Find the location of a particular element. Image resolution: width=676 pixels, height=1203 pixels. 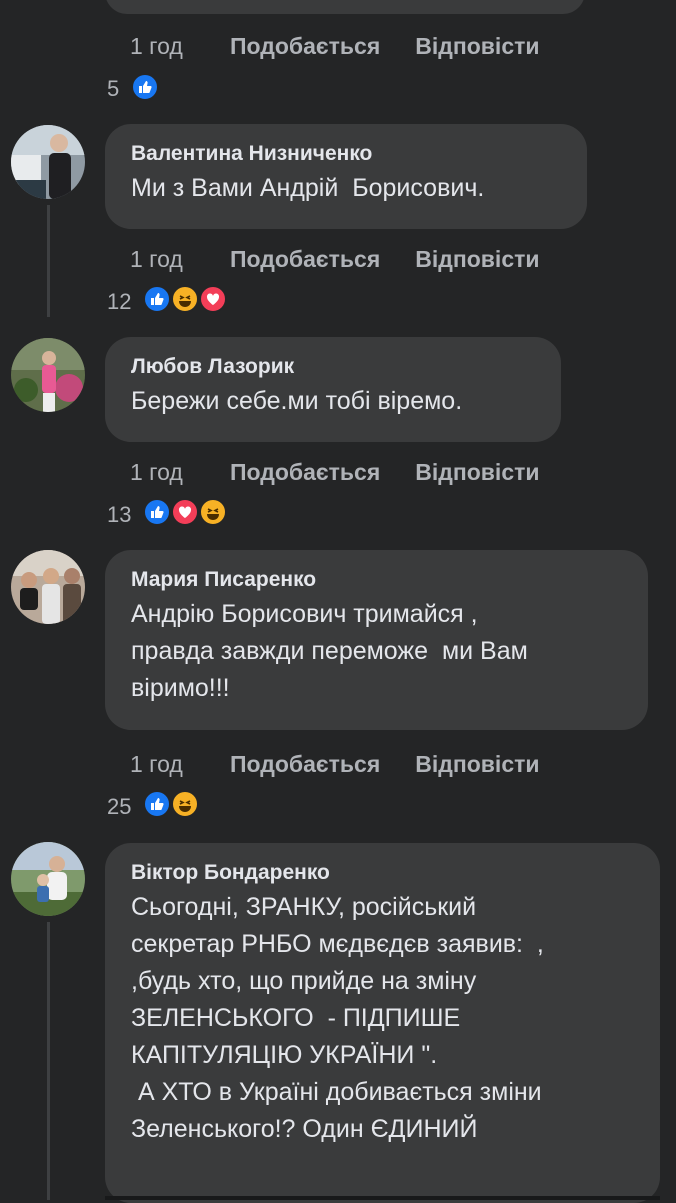

reaction-count: 13 is located at coordinates (119, 515).